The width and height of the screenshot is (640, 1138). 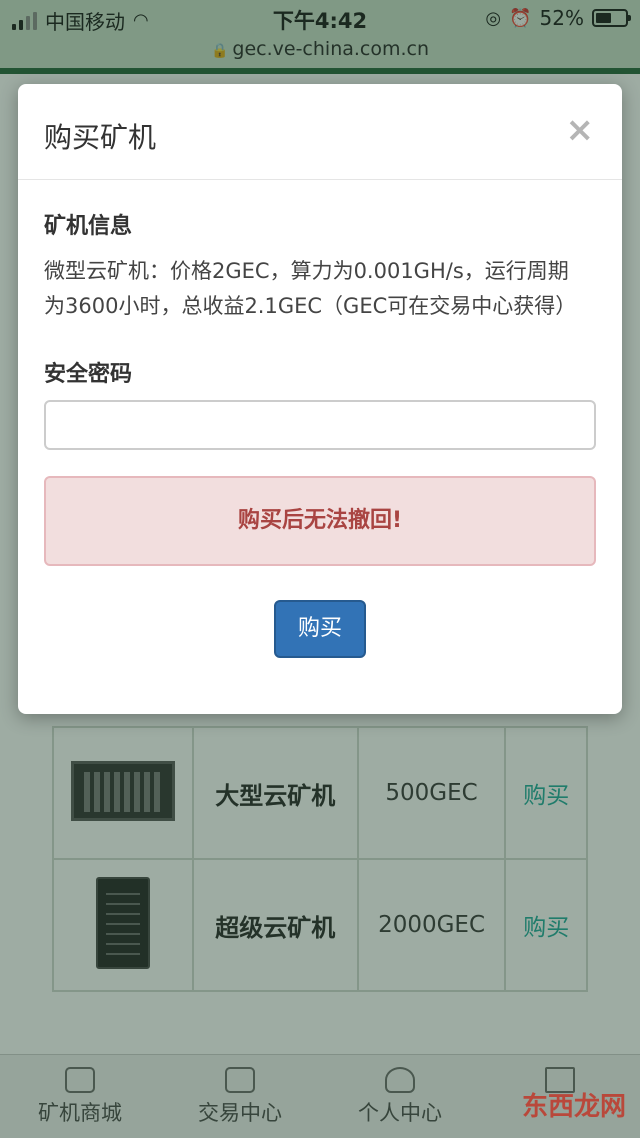 What do you see at coordinates (573, 1107) in the screenshot?
I see `watermark: 东西龙网` at bounding box center [573, 1107].